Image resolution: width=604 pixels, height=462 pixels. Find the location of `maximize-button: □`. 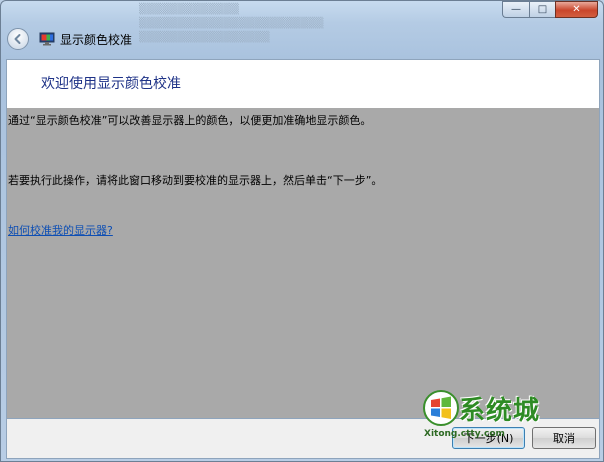

maximize-button: □ is located at coordinates (542, 9).